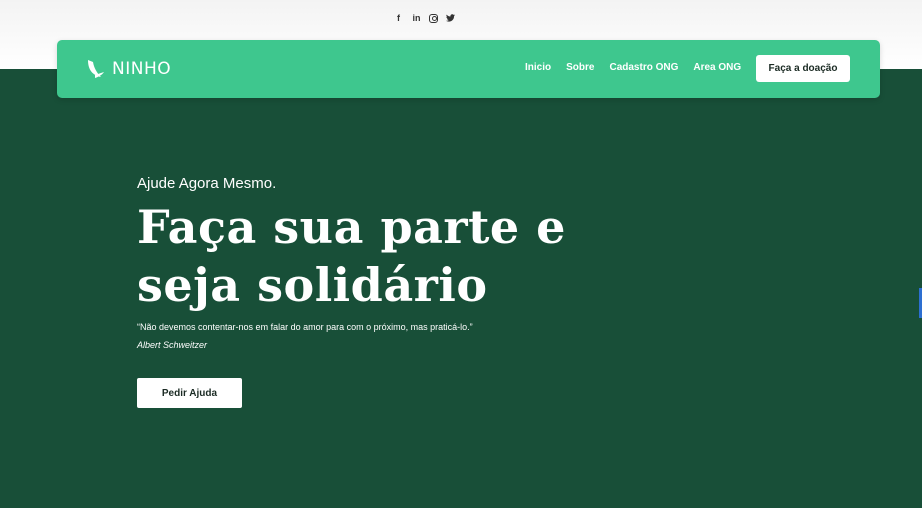 This screenshot has height=508, width=922. What do you see at coordinates (433, 18) in the screenshot?
I see `instagram-icon` at bounding box center [433, 18].